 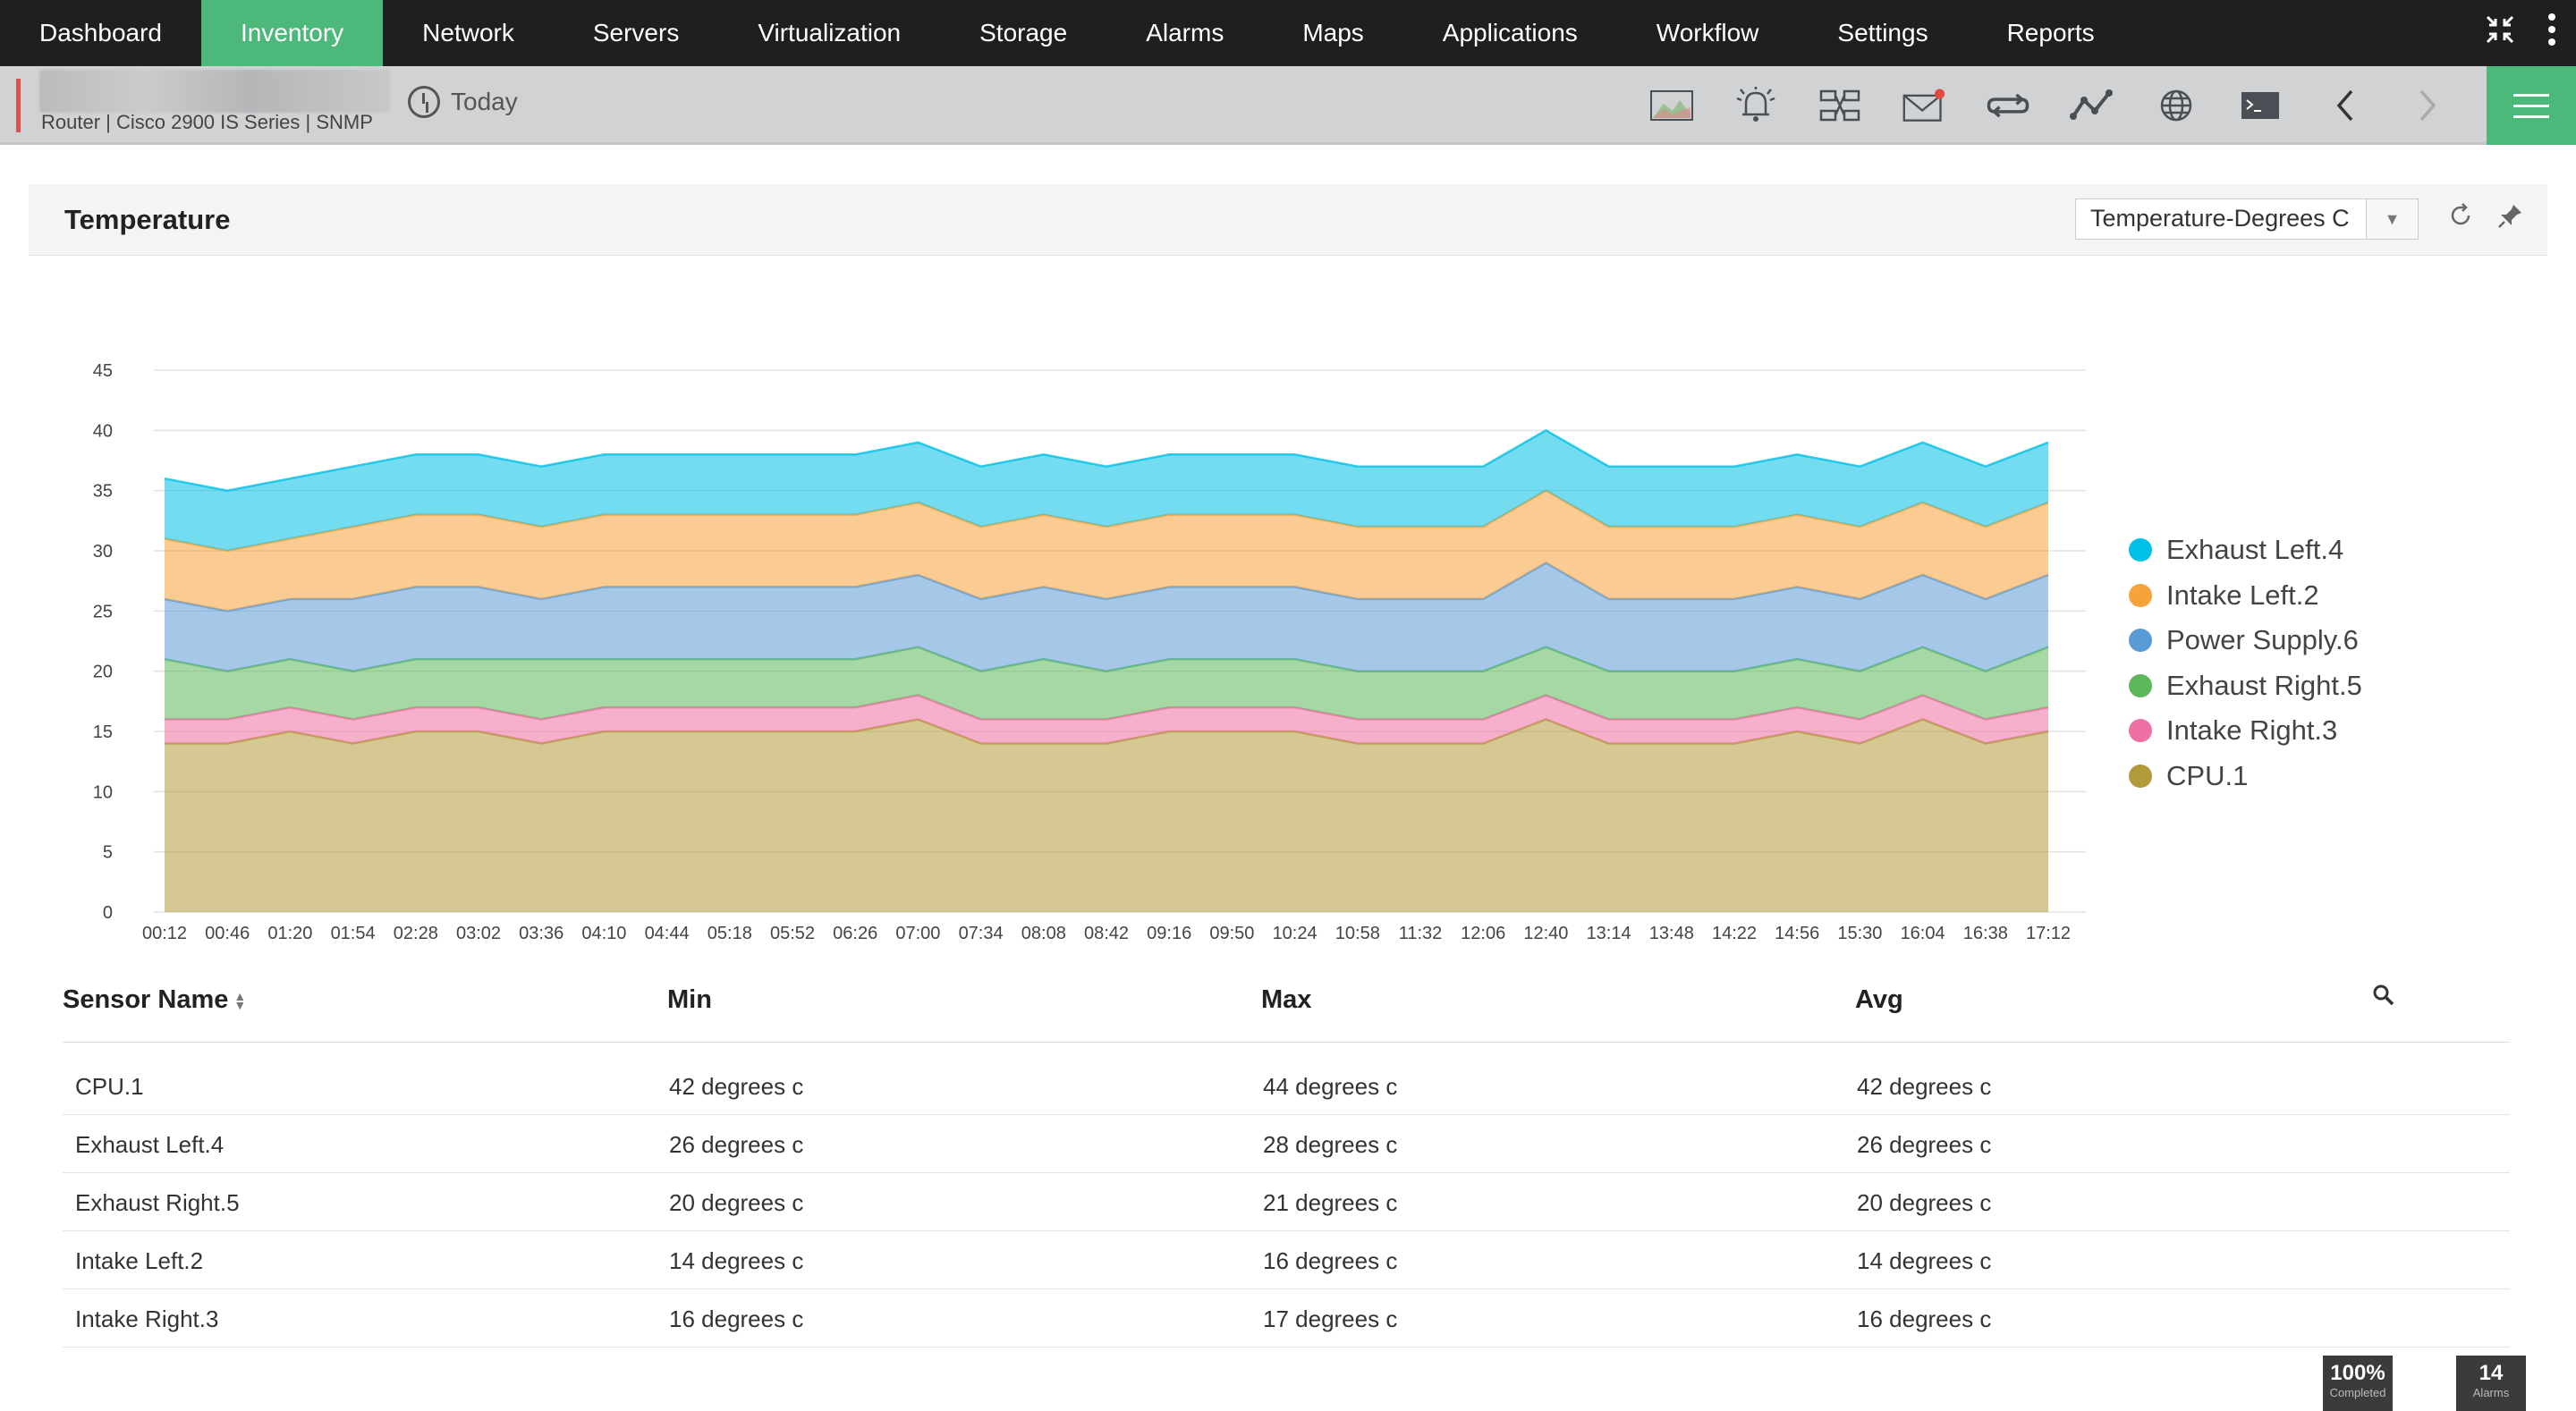 I want to click on x-tick-label: 16:38, so click(x=1985, y=933).